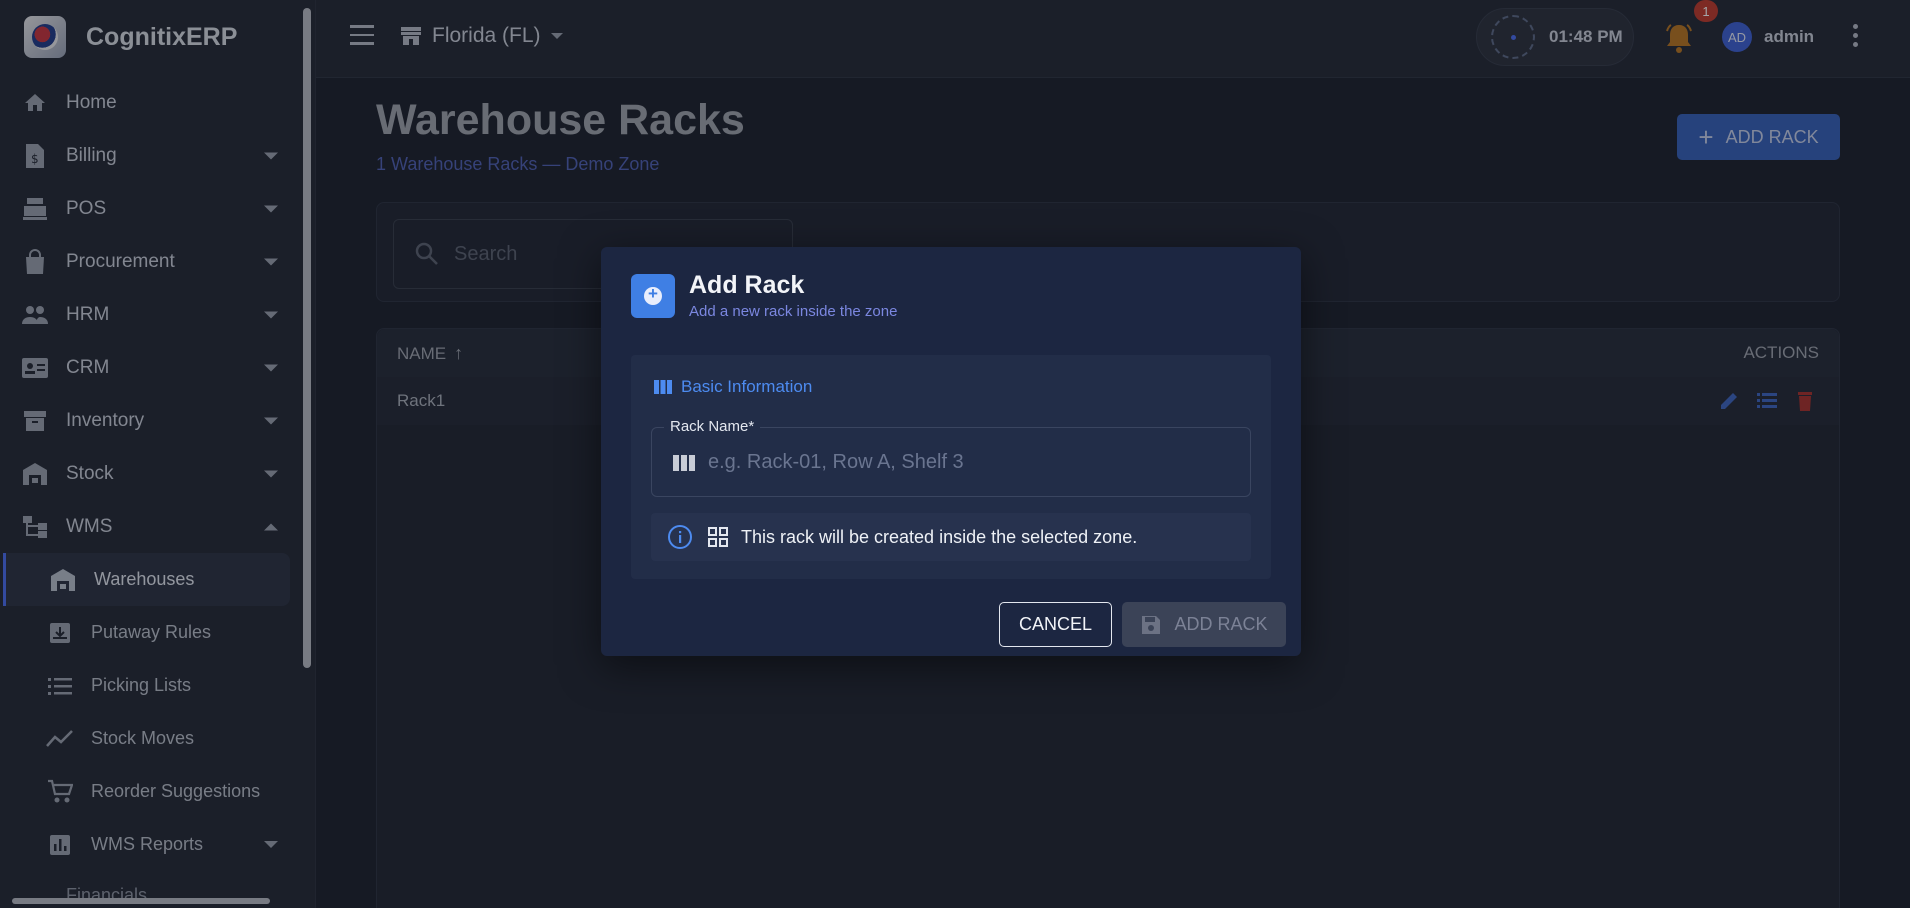 This screenshot has height=908, width=1910. I want to click on rack-name-field: Rack Name*, so click(951, 457).